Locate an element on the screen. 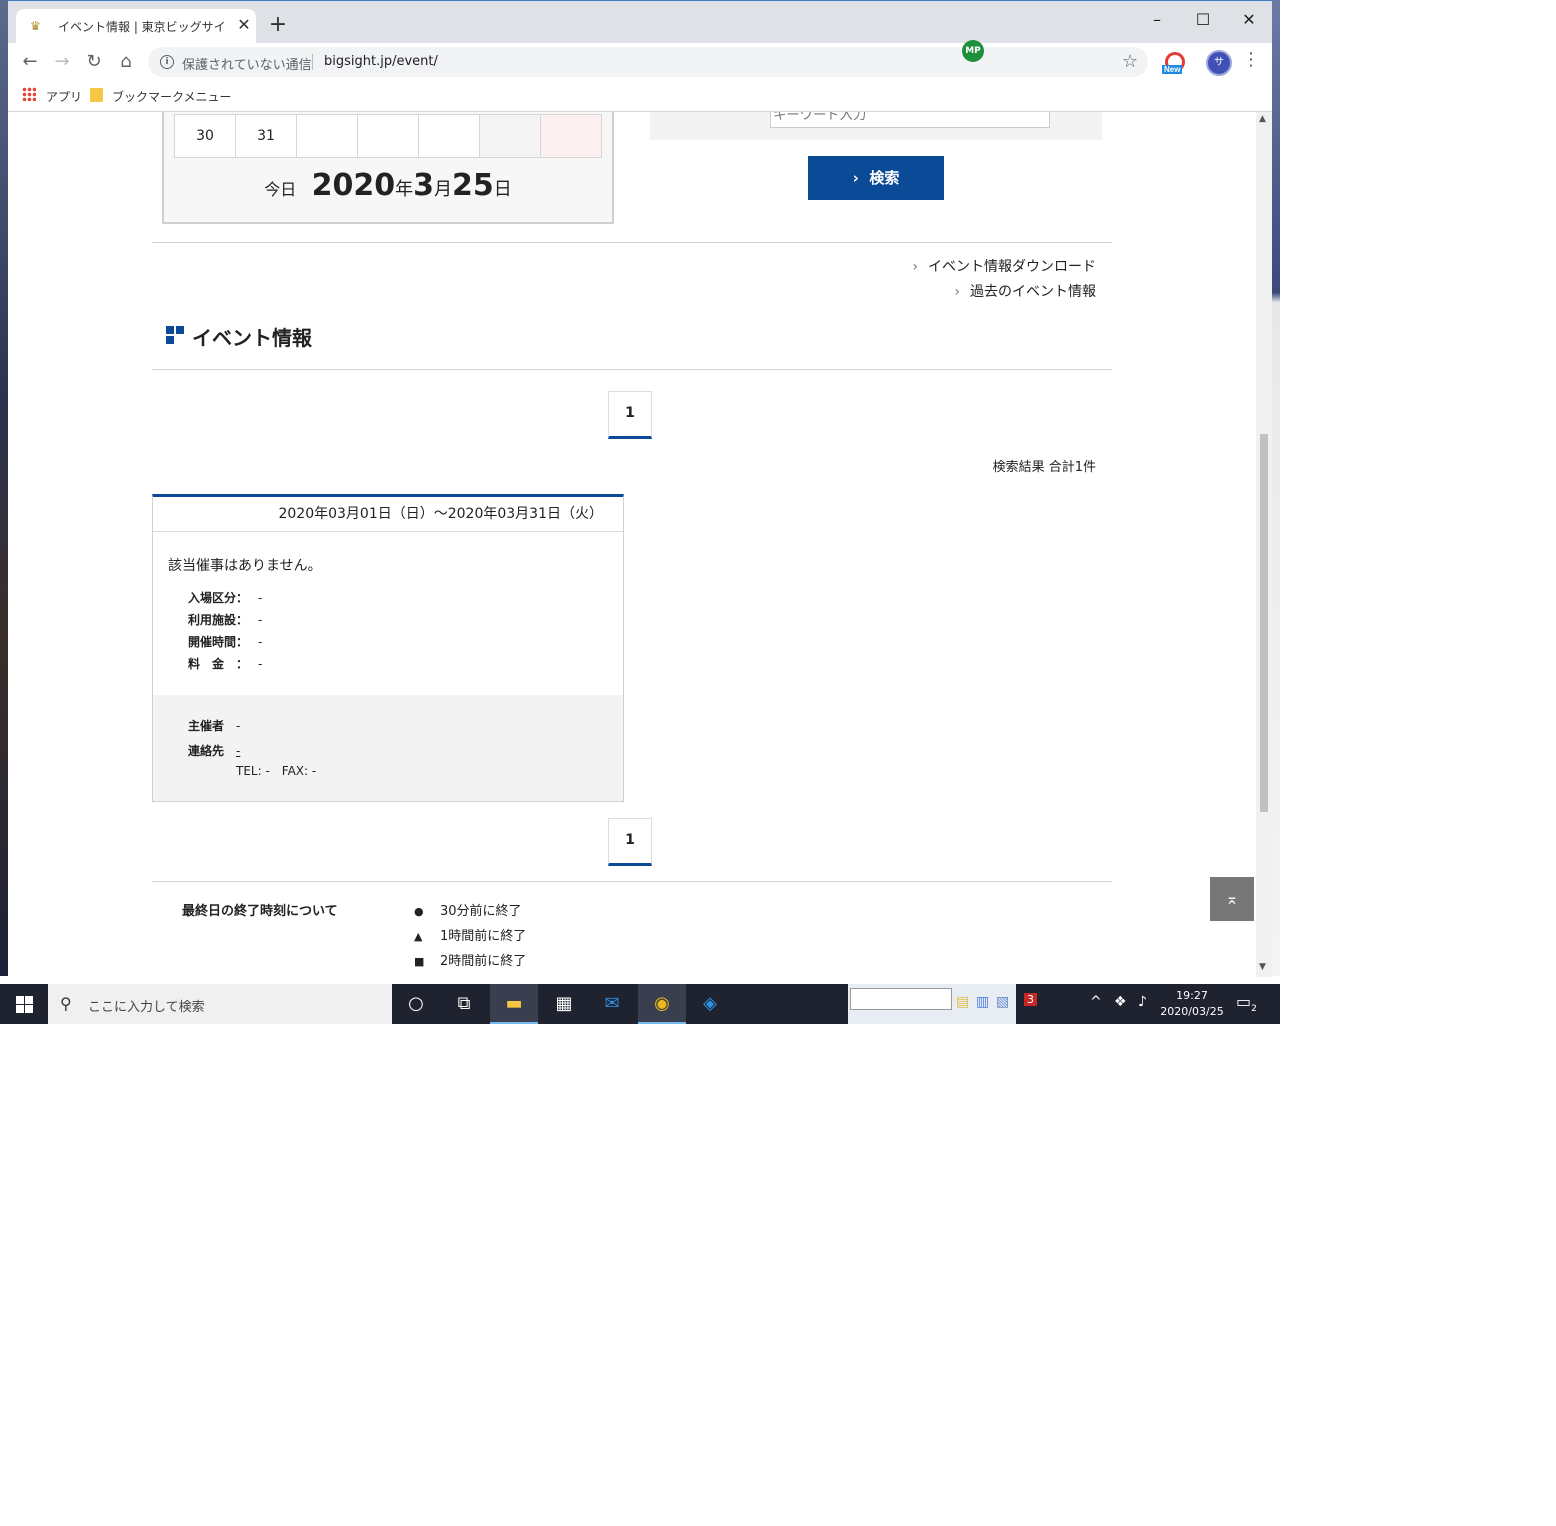 The height and width of the screenshot is (1526, 1556). keyword-input is located at coordinates (910, 120).